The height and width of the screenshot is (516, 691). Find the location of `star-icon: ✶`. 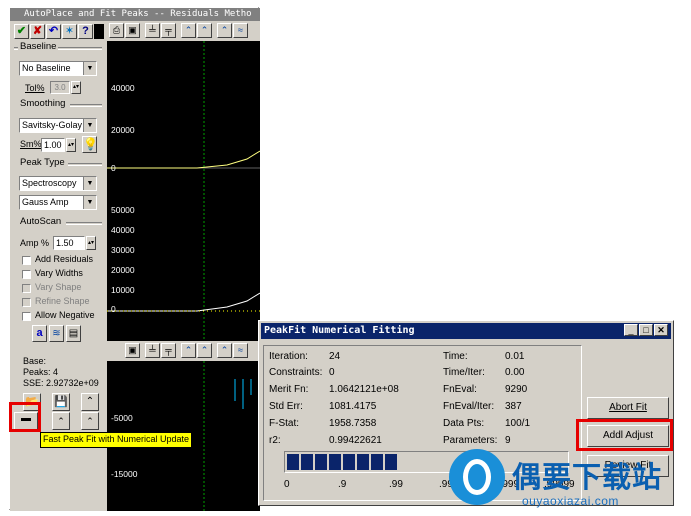

star-icon: ✶ is located at coordinates (69, 31).